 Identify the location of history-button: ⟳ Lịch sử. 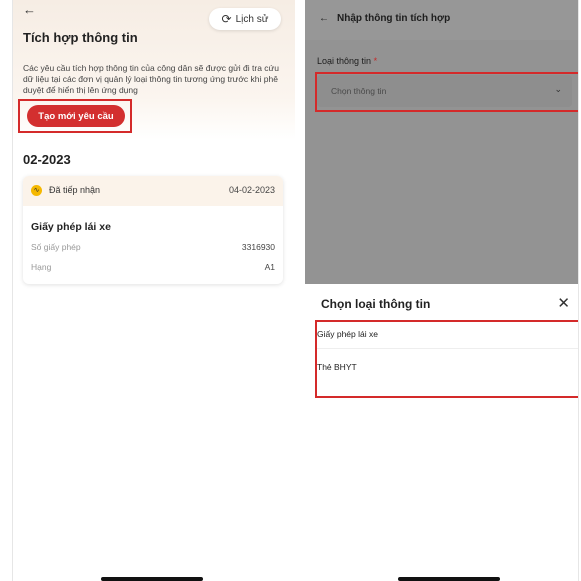
(245, 19).